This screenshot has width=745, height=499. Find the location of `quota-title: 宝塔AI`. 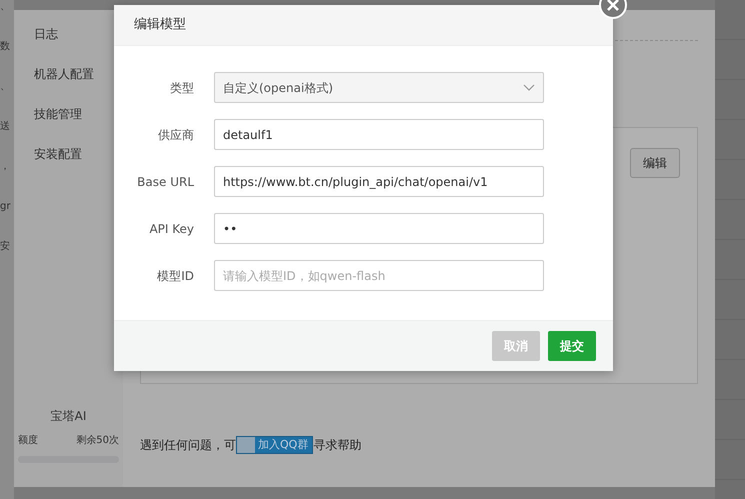

quota-title: 宝塔AI is located at coordinates (68, 416).